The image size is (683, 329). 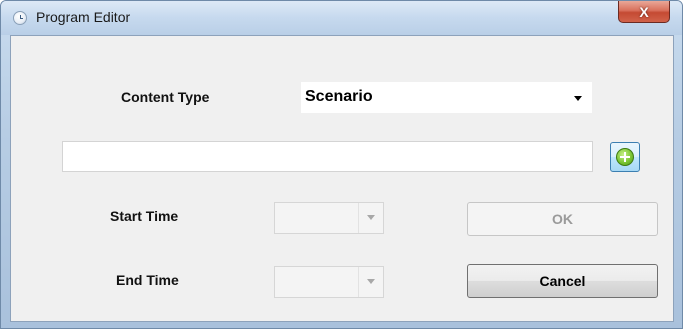 What do you see at coordinates (562, 219) in the screenshot?
I see `ok-button: OK` at bounding box center [562, 219].